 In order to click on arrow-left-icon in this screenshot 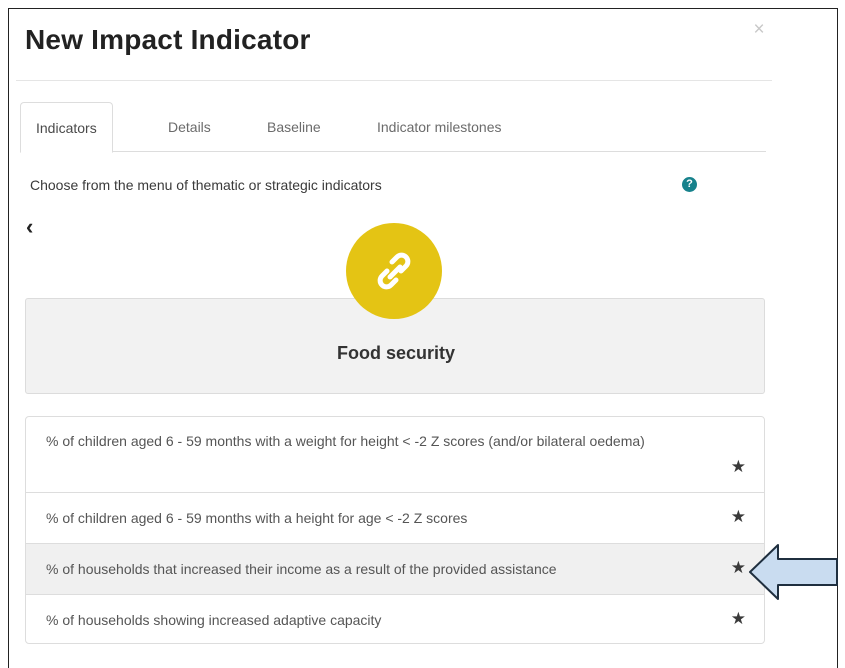, I will do `click(793, 572)`.